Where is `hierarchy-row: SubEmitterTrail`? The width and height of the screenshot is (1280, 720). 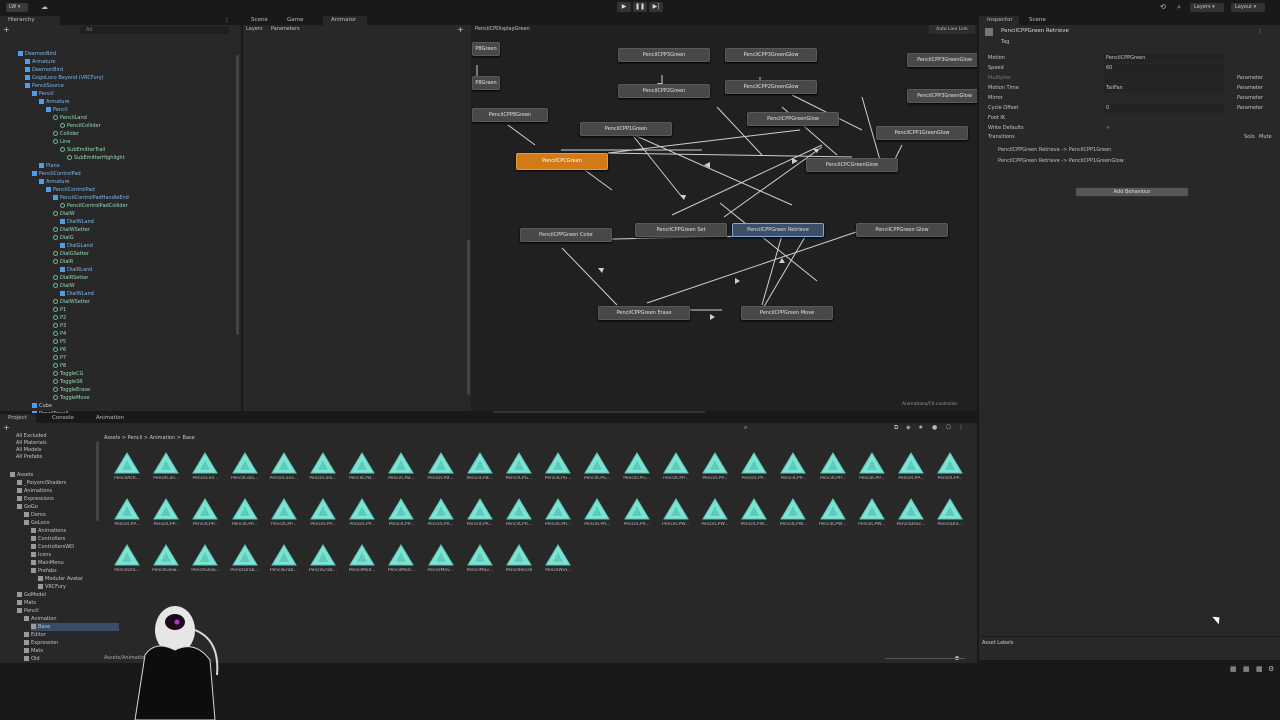
hierarchy-row: SubEmitterTrail is located at coordinates (82, 150).